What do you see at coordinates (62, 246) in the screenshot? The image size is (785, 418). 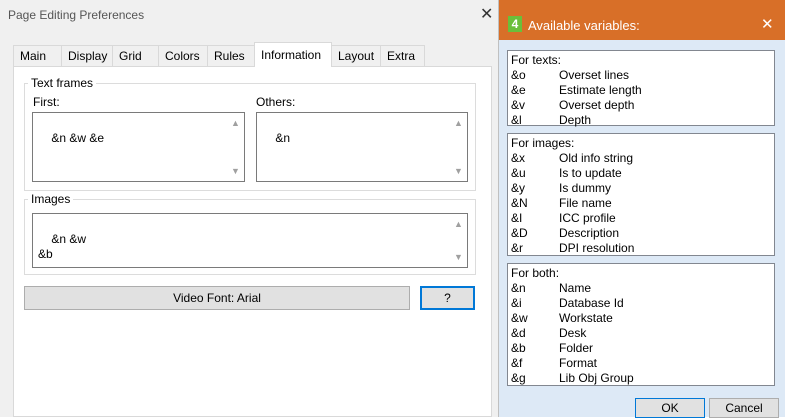 I see `images-value: &n &w &b` at bounding box center [62, 246].